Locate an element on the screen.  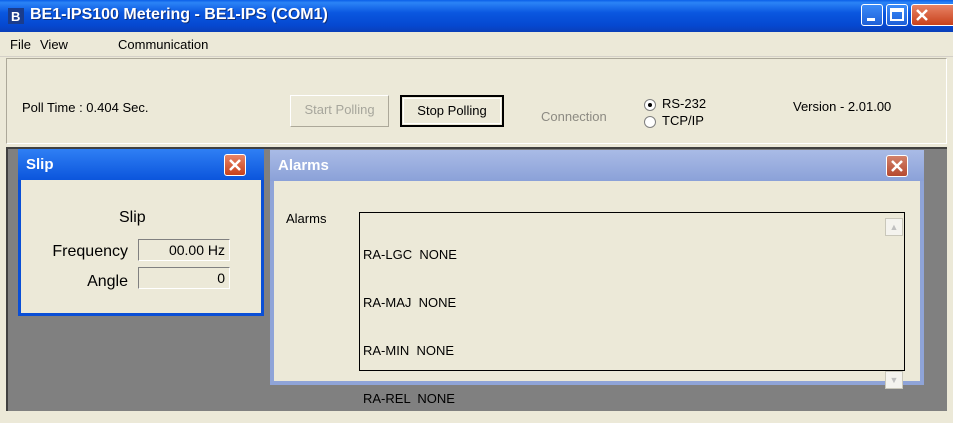
alarms-close-button is located at coordinates (897, 166).